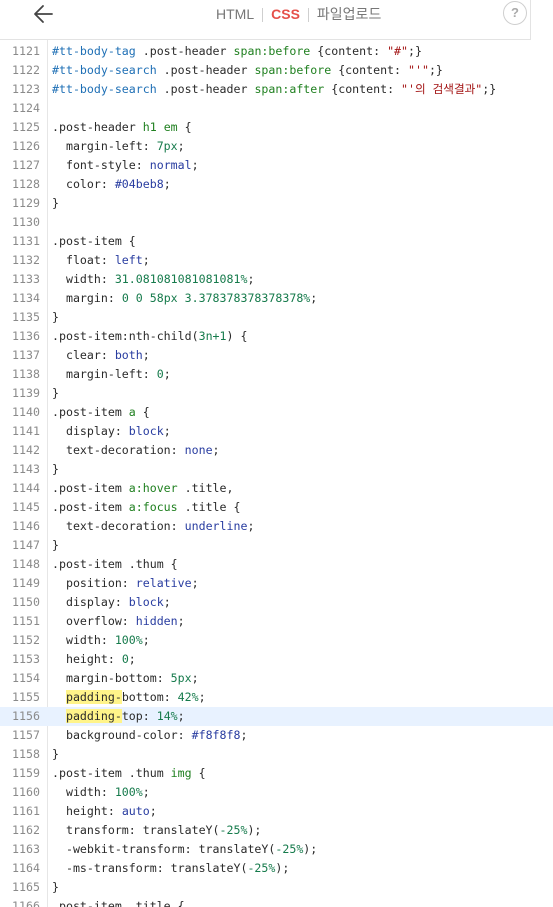 This screenshot has width=553, height=907. Describe the element at coordinates (205, 89) in the screenshot. I see `code-token: .post-header` at that location.